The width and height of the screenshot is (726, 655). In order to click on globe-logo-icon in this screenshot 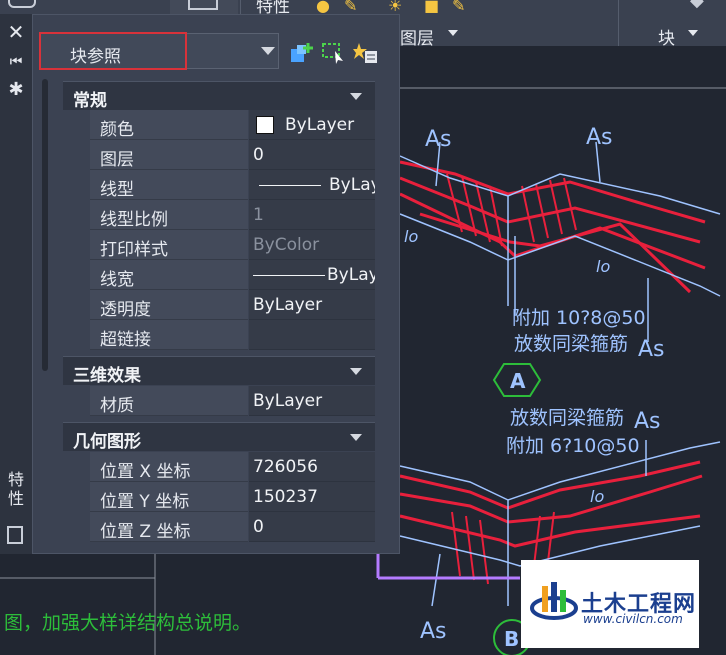, I will do `click(554, 601)`.